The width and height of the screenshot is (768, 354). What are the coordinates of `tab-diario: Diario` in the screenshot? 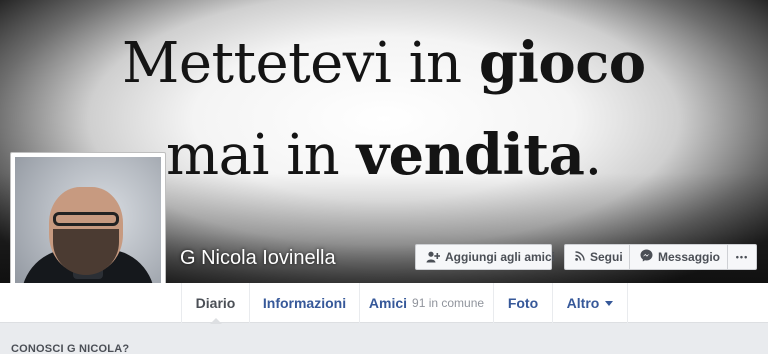 It's located at (215, 303).